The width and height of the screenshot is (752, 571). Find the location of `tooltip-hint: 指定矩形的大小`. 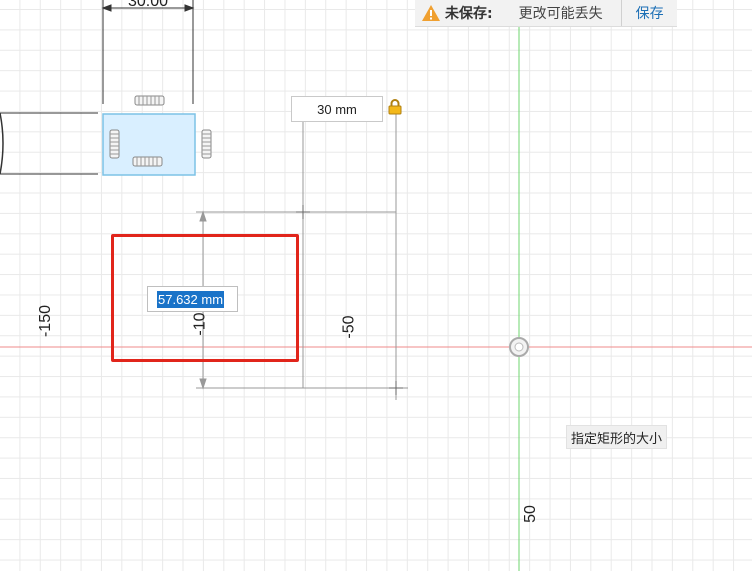

tooltip-hint: 指定矩形的大小 is located at coordinates (617, 437).